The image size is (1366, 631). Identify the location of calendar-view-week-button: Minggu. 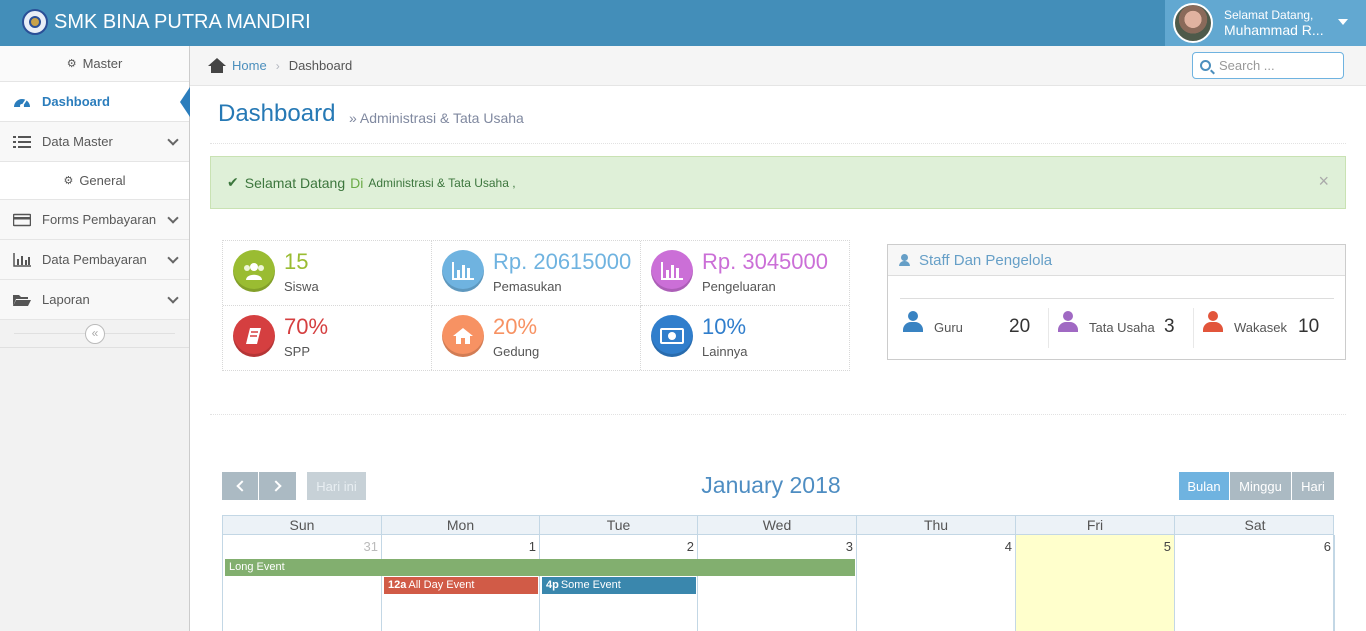
(1260, 486).